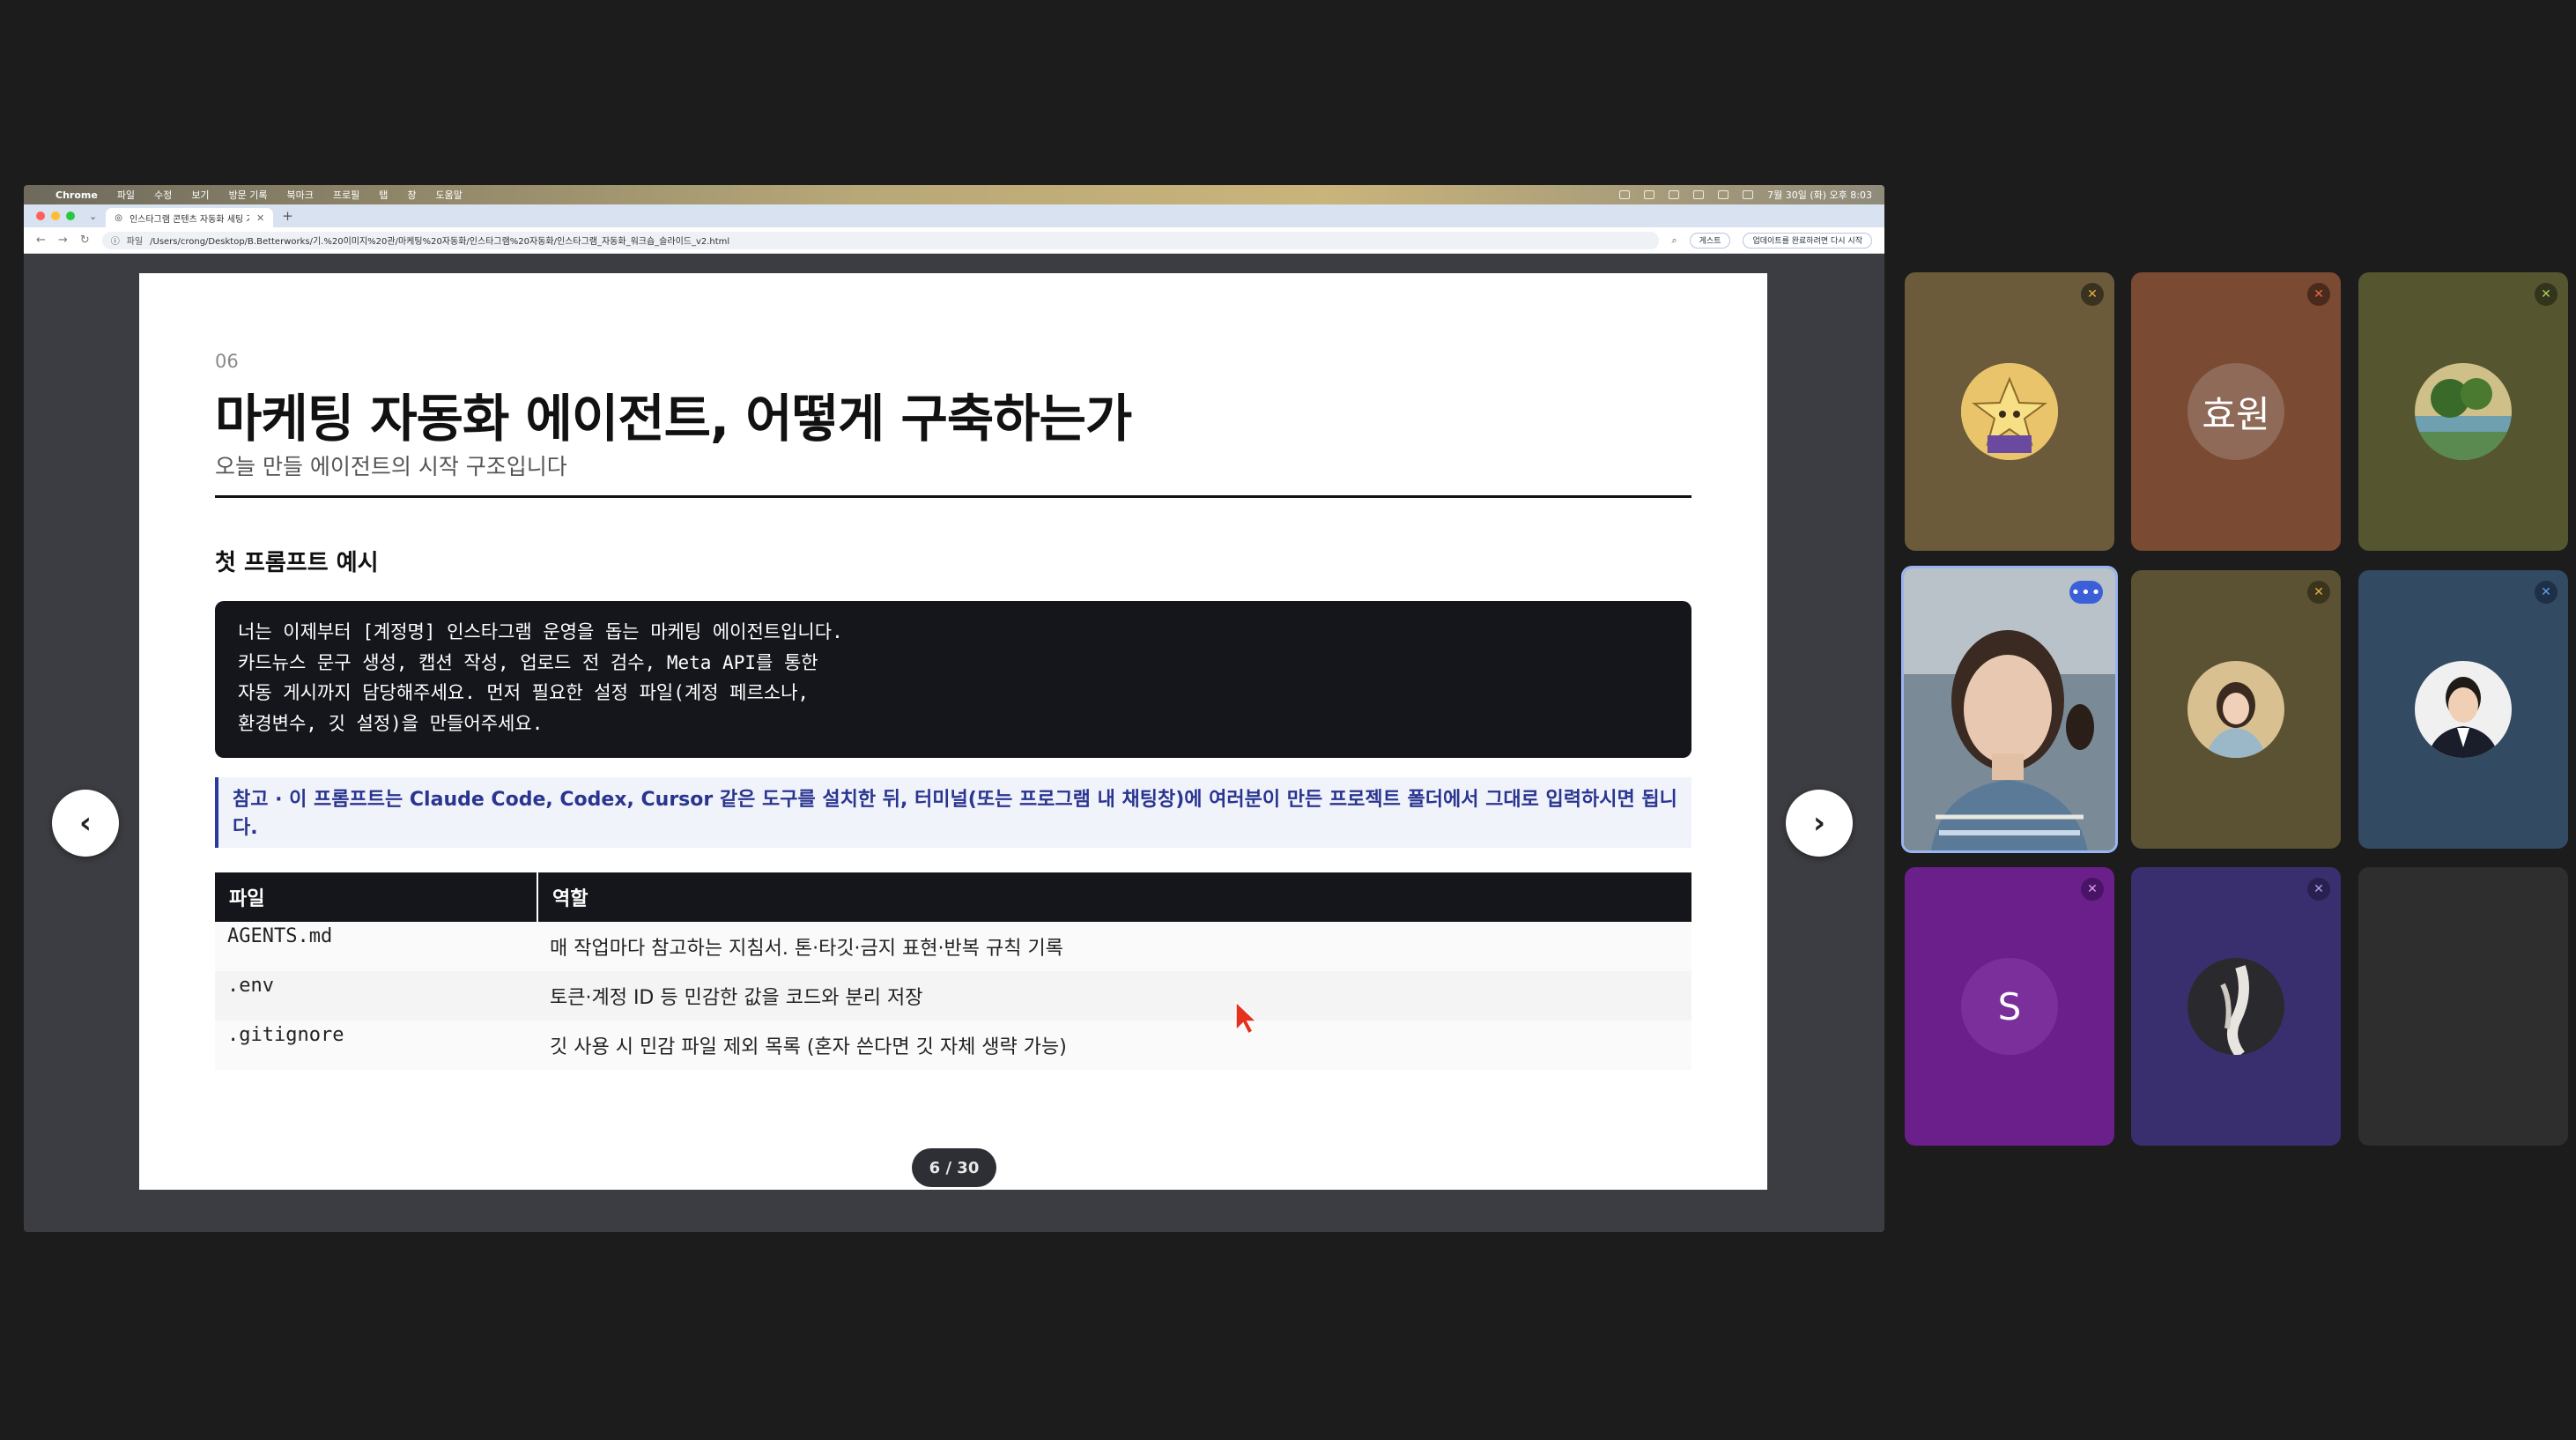 Image resolution: width=2576 pixels, height=1440 pixels. What do you see at coordinates (376, 996) in the screenshot?
I see `file-cell: .env` at bounding box center [376, 996].